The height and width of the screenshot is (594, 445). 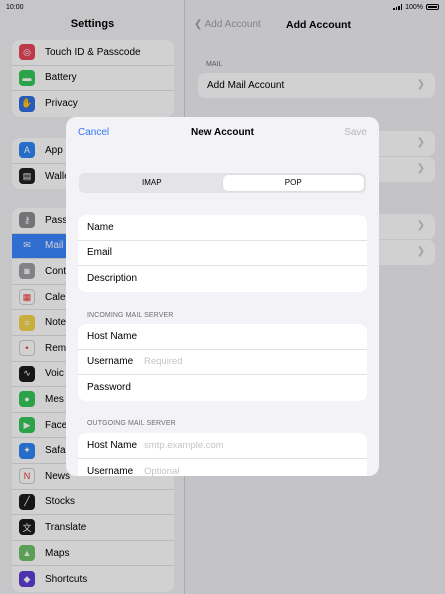 I want to click on outgoing-username-label: Username, so click(x=110, y=470).